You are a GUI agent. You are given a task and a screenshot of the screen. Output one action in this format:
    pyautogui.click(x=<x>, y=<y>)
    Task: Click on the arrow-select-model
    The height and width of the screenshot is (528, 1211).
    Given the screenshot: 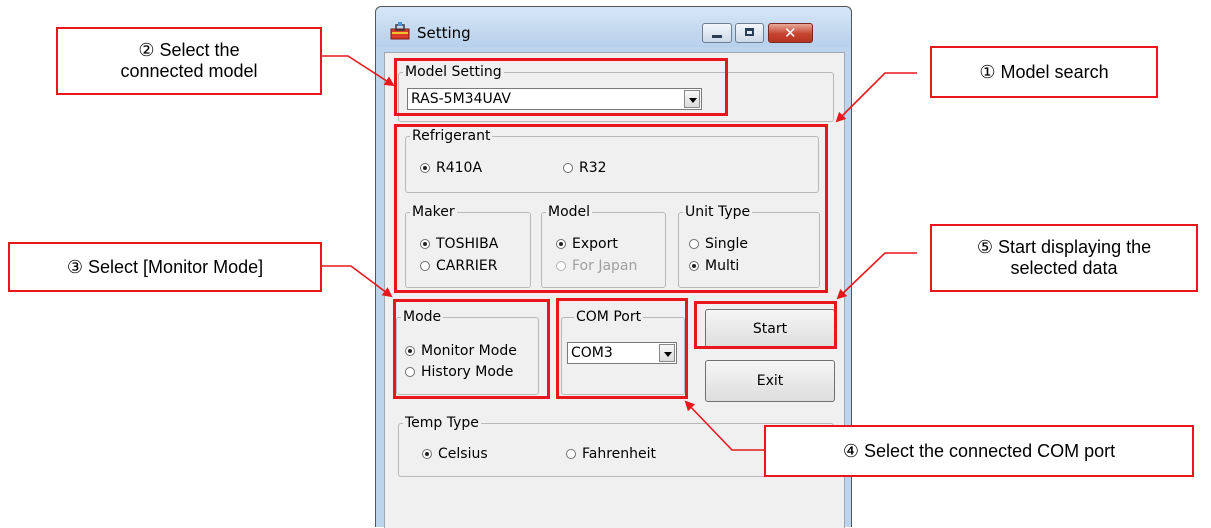 What is the action you would take?
    pyautogui.click(x=358, y=71)
    